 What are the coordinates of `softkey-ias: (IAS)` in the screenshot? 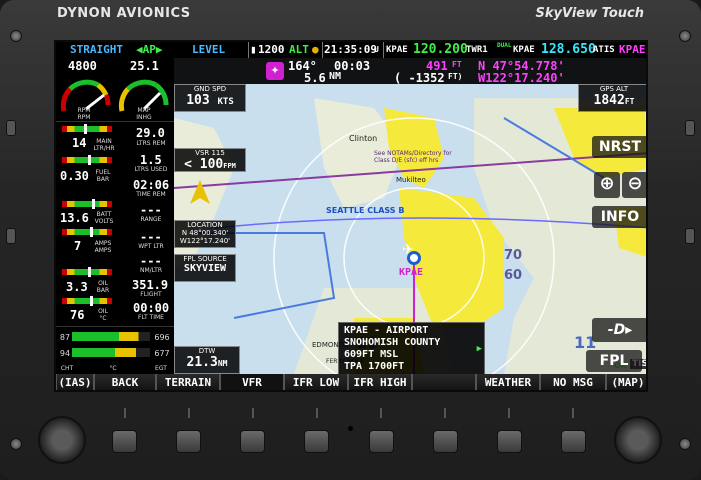 It's located at (75, 382).